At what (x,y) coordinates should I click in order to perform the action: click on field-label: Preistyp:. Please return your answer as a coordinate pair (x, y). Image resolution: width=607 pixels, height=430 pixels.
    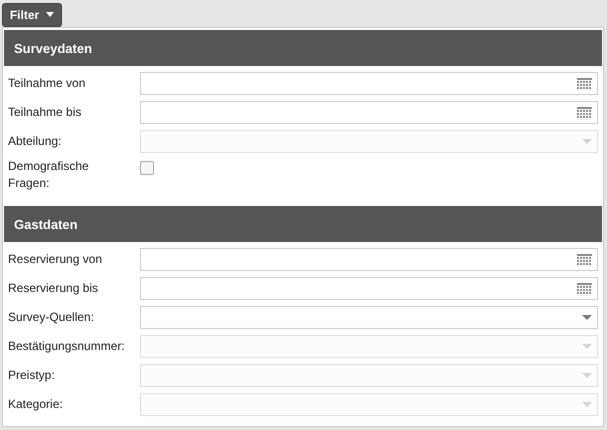
    Looking at the image, I should click on (32, 375).